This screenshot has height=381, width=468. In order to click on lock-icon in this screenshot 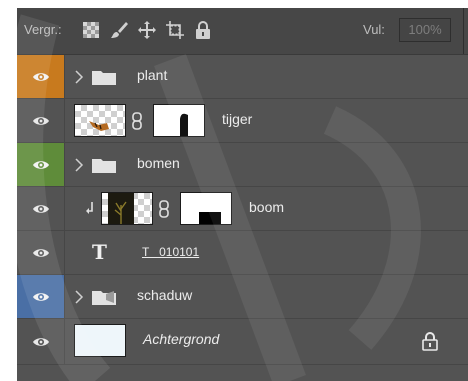, I will do `click(430, 341)`.